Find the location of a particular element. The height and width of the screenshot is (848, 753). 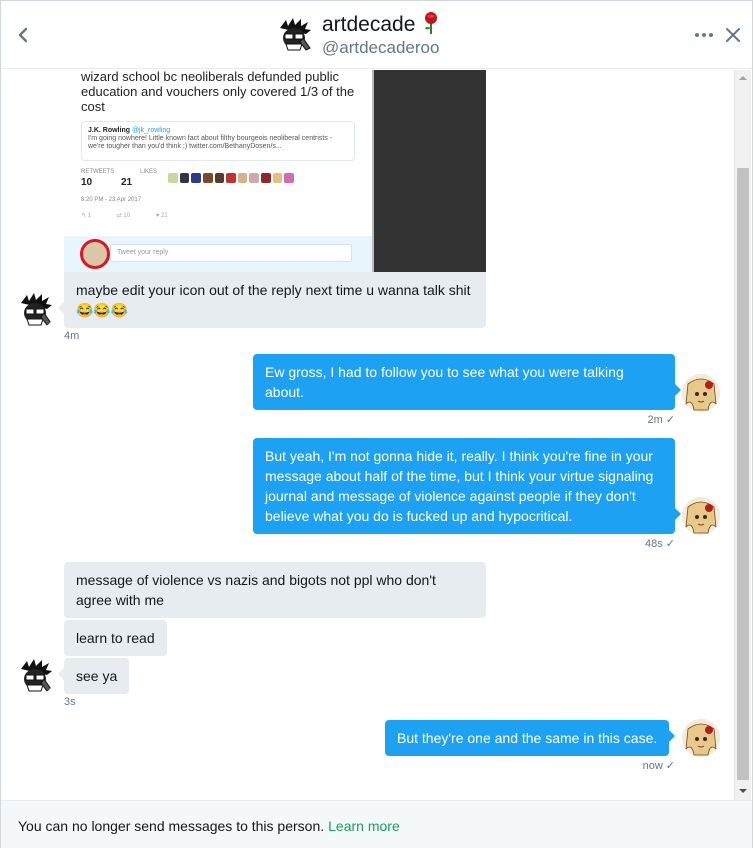

screenshot-reply-bar: Tweet your reply is located at coordinates (219, 254).